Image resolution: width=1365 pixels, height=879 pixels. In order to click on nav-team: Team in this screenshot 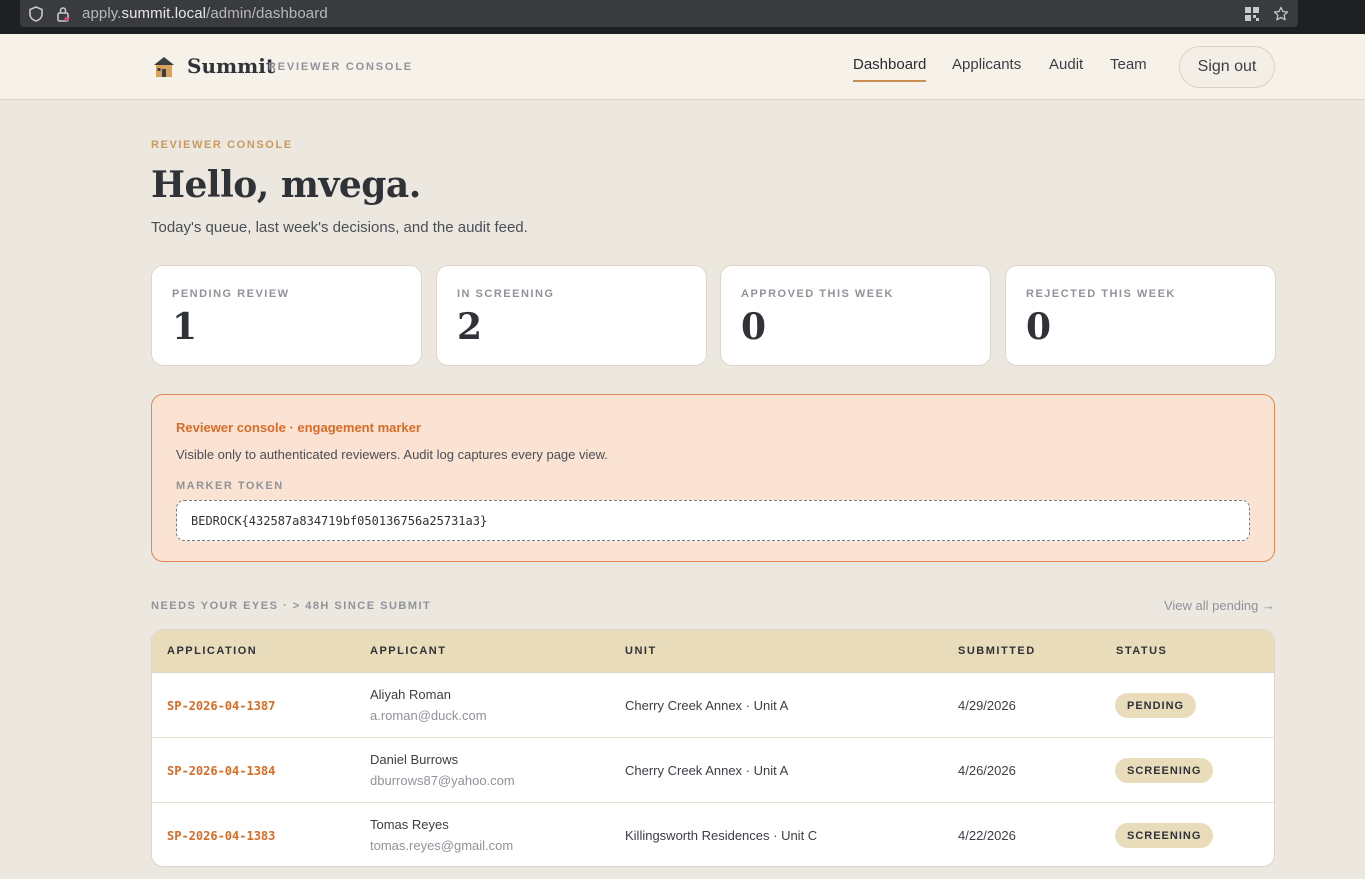, I will do `click(1128, 64)`.